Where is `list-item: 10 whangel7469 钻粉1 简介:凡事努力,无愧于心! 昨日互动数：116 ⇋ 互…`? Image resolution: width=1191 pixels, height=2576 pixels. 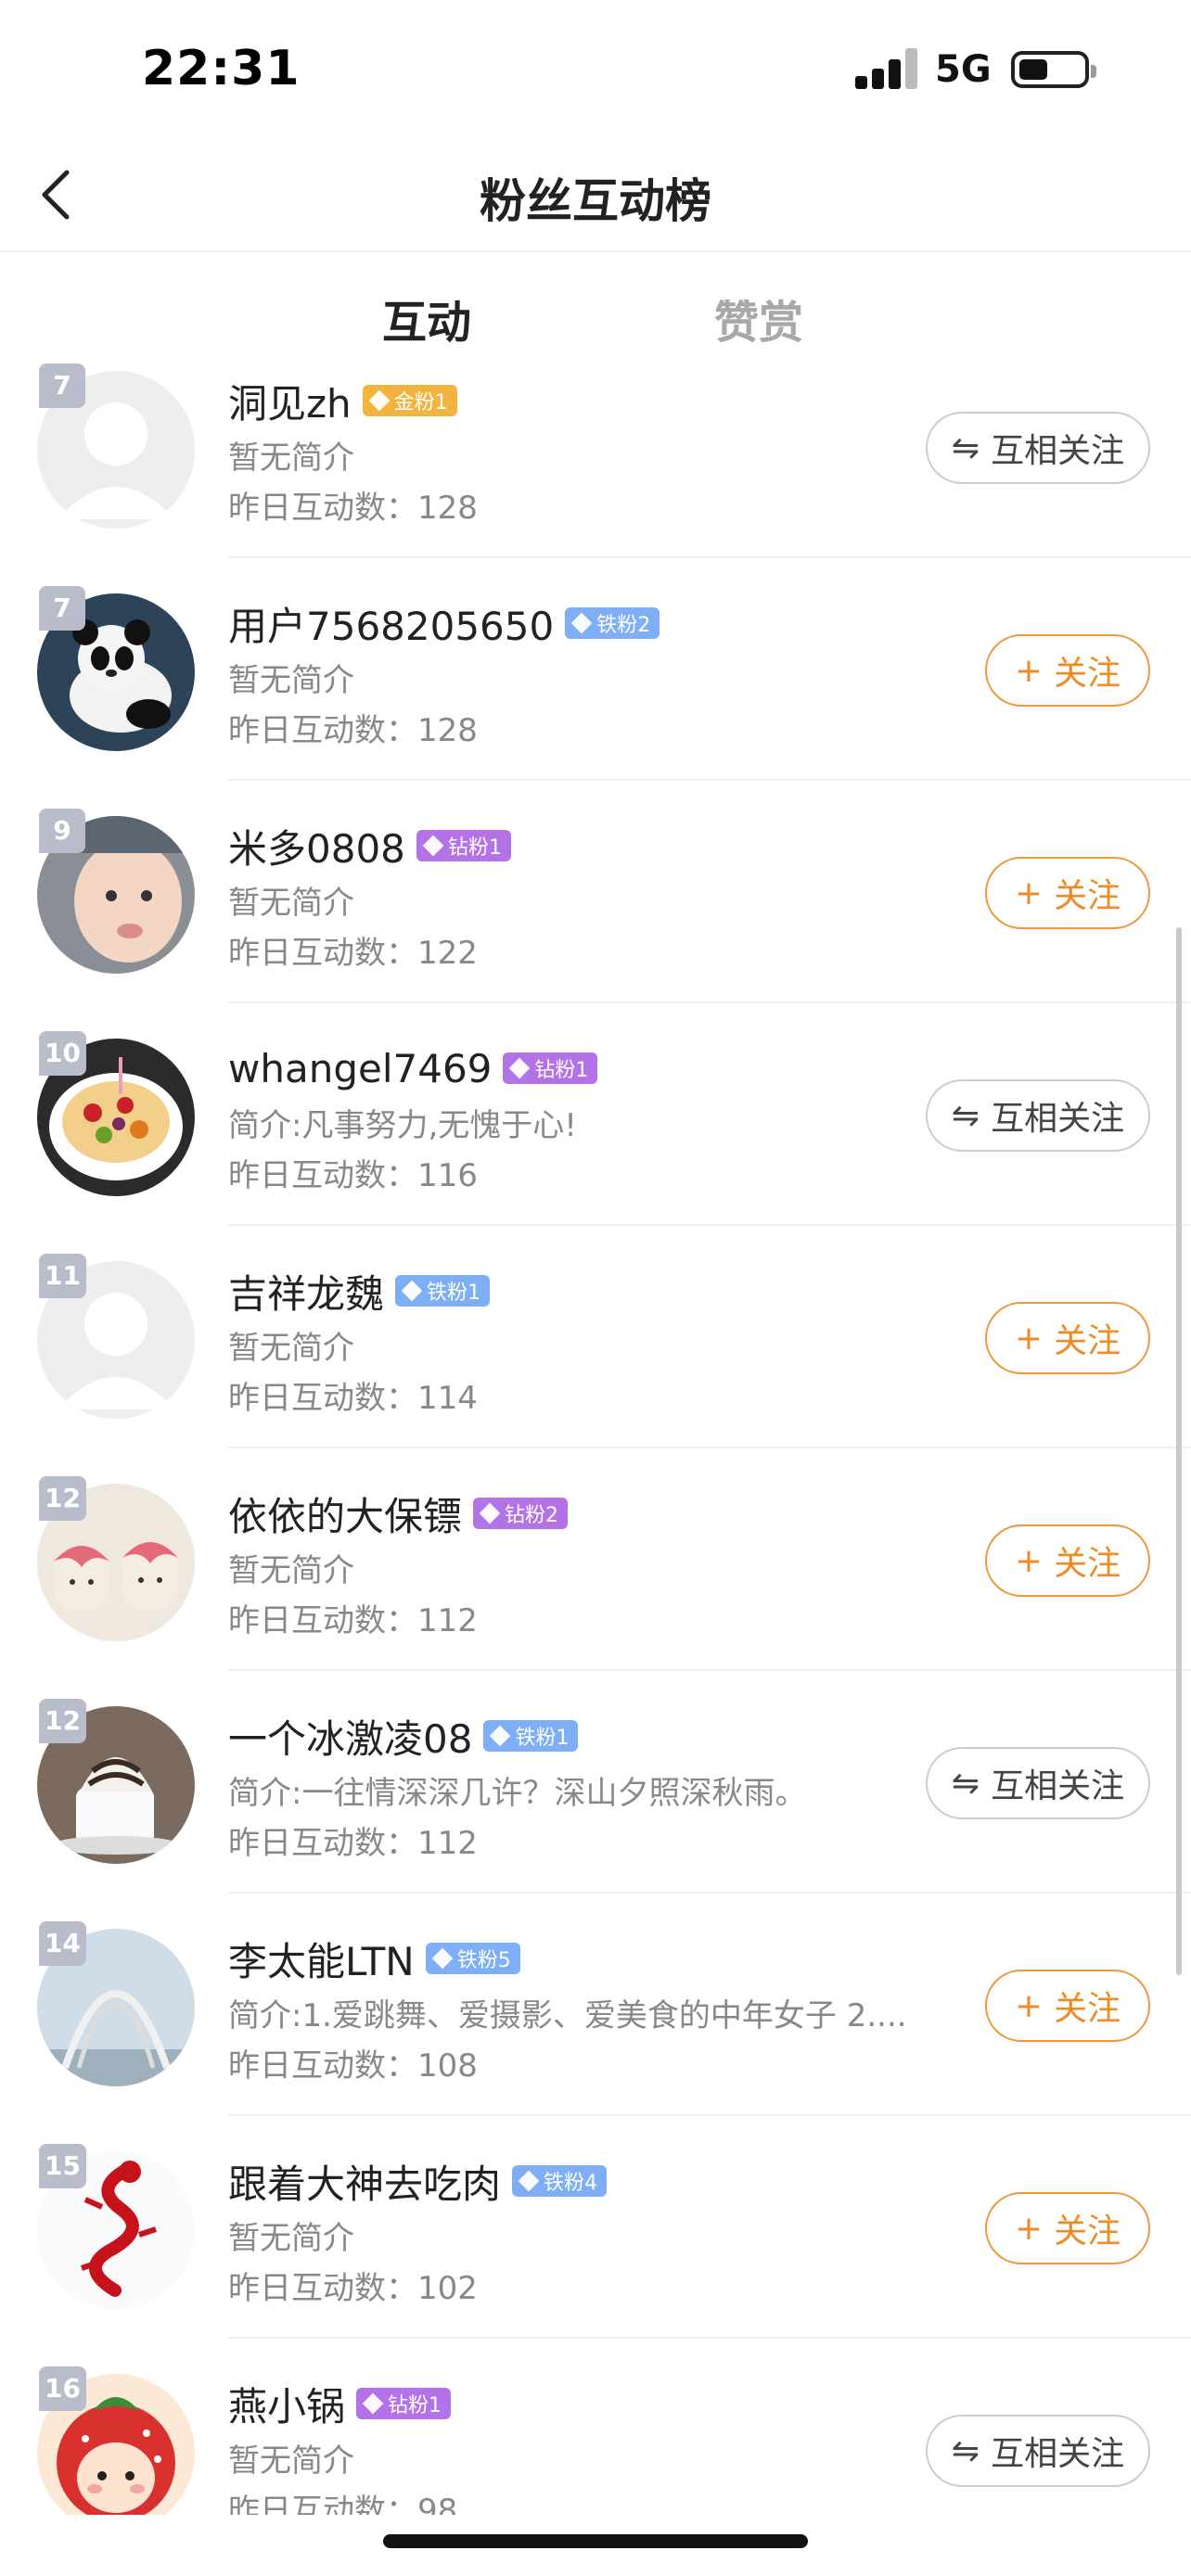 list-item: 10 whangel7469 钻粉1 简介:凡事努力,无愧于心! 昨日互动数：116 ⇋ 互… is located at coordinates (595, 1115).